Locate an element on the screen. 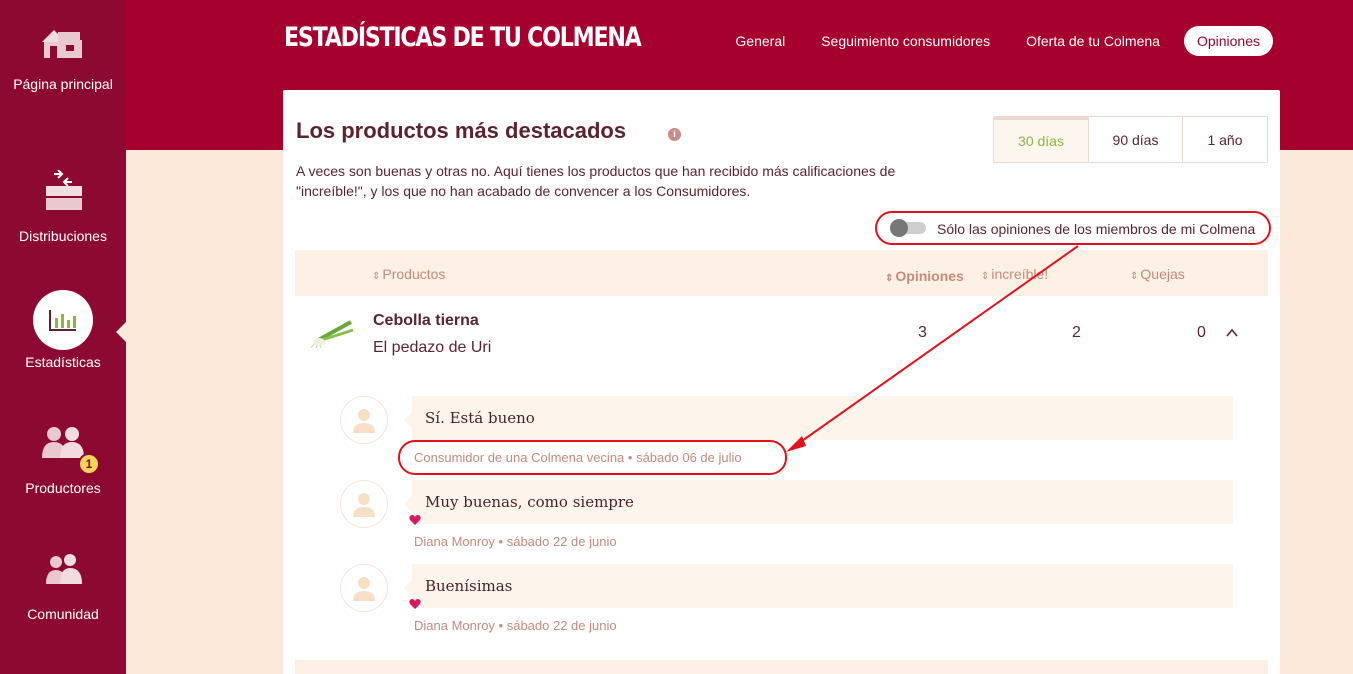 This screenshot has height=674, width=1353. info-icon: i is located at coordinates (674, 134).